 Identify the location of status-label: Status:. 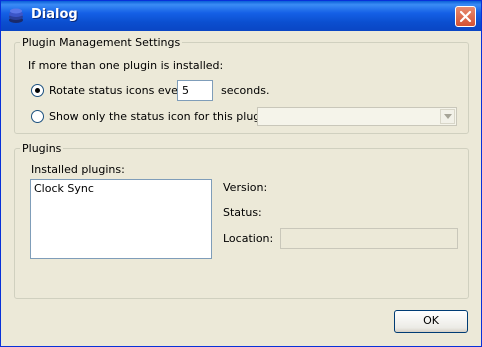
(242, 212).